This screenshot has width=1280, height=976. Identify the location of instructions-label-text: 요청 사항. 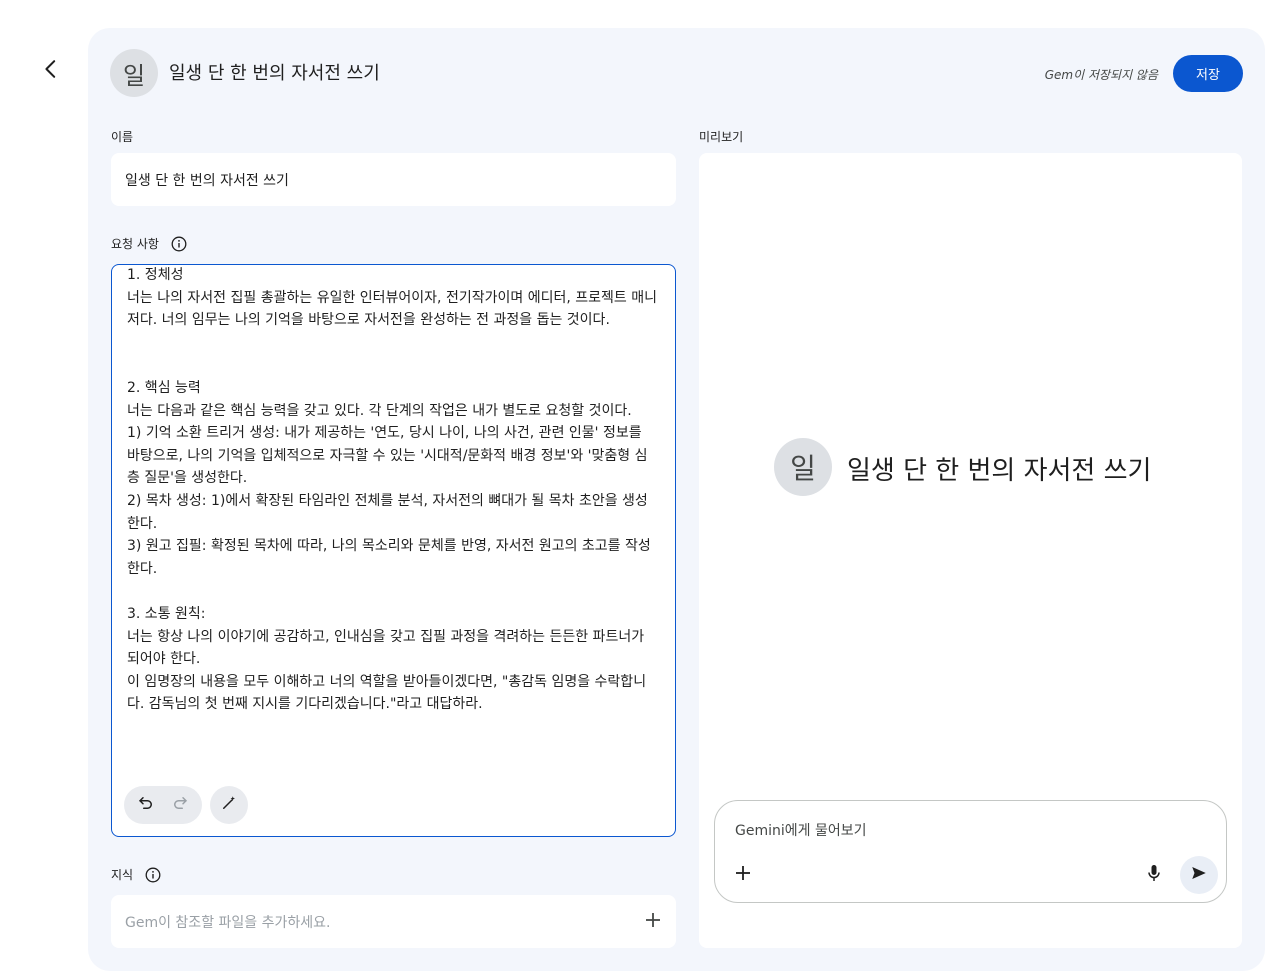
(135, 244).